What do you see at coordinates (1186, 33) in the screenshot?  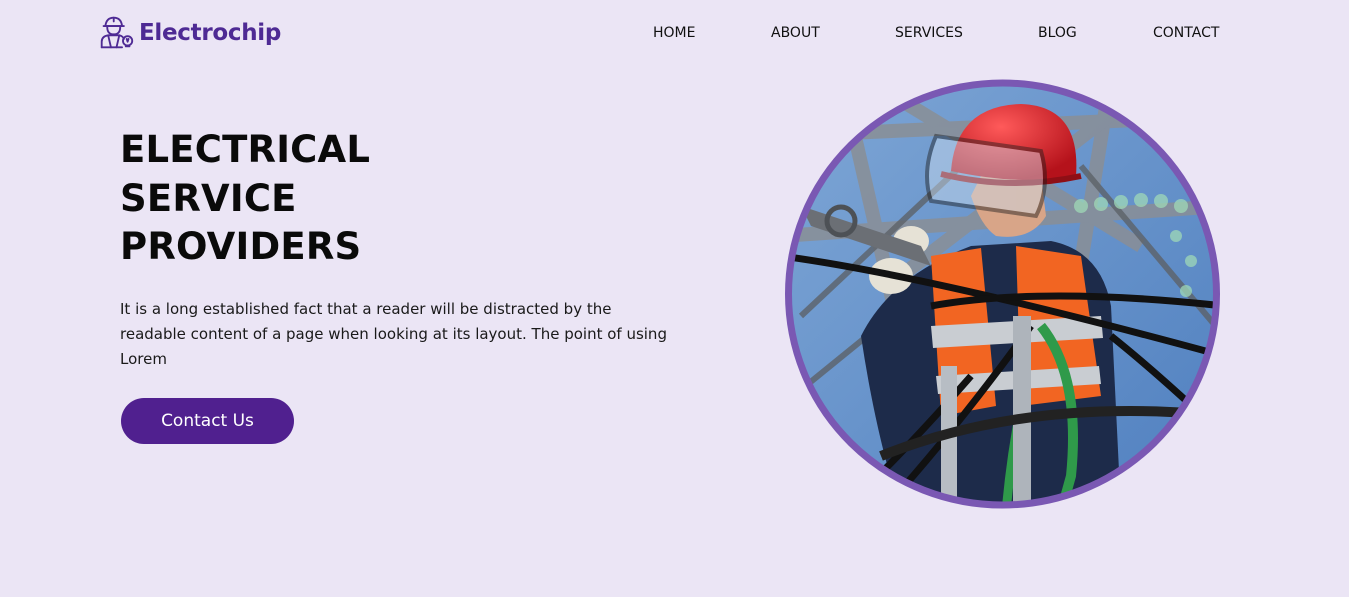 I see `nav-contact: CONTACT` at bounding box center [1186, 33].